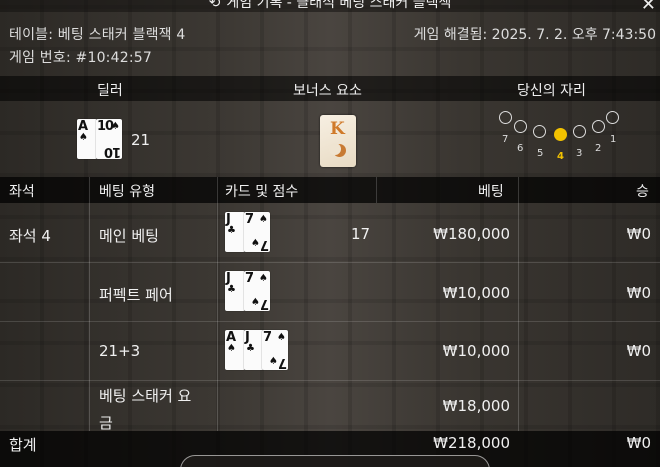  Describe the element at coordinates (613, 139) in the screenshot. I see `seat-1-label: 1` at that location.